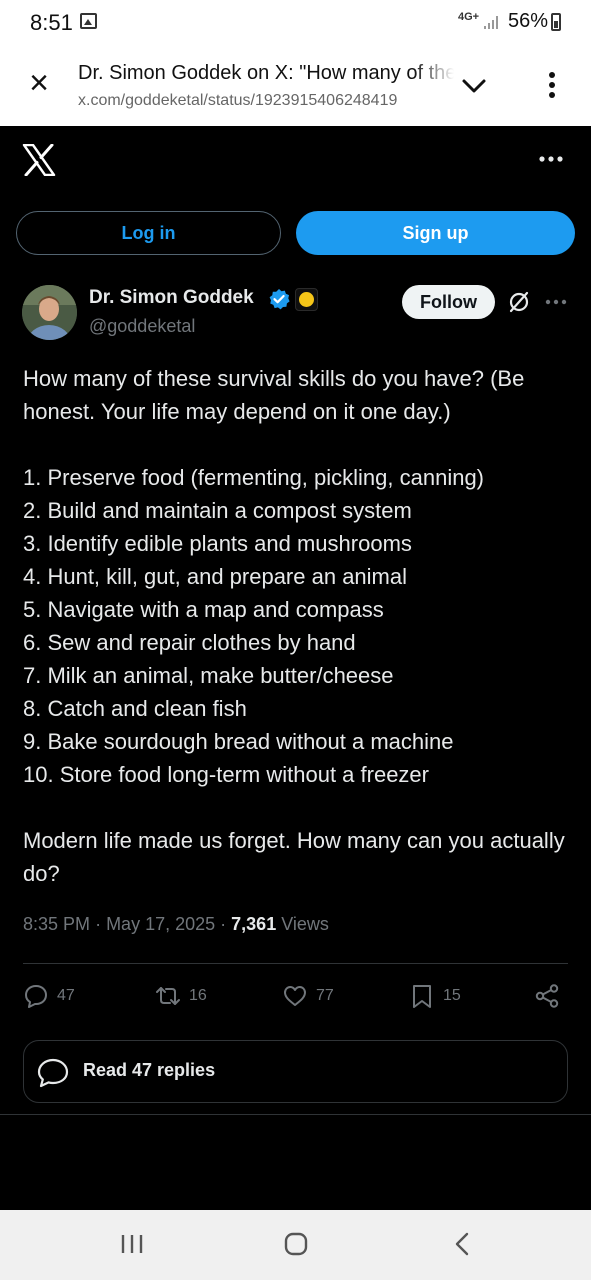  What do you see at coordinates (519, 302) in the screenshot?
I see `grok-icon` at bounding box center [519, 302].